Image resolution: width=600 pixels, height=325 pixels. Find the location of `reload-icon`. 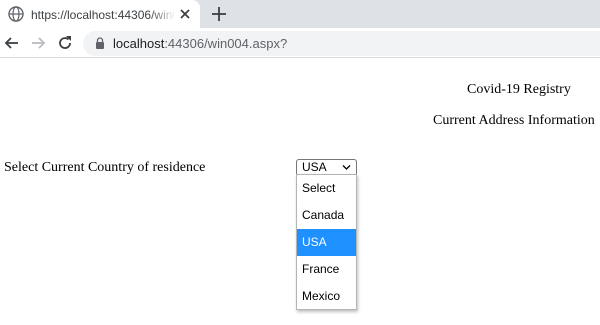

reload-icon is located at coordinates (65, 43).